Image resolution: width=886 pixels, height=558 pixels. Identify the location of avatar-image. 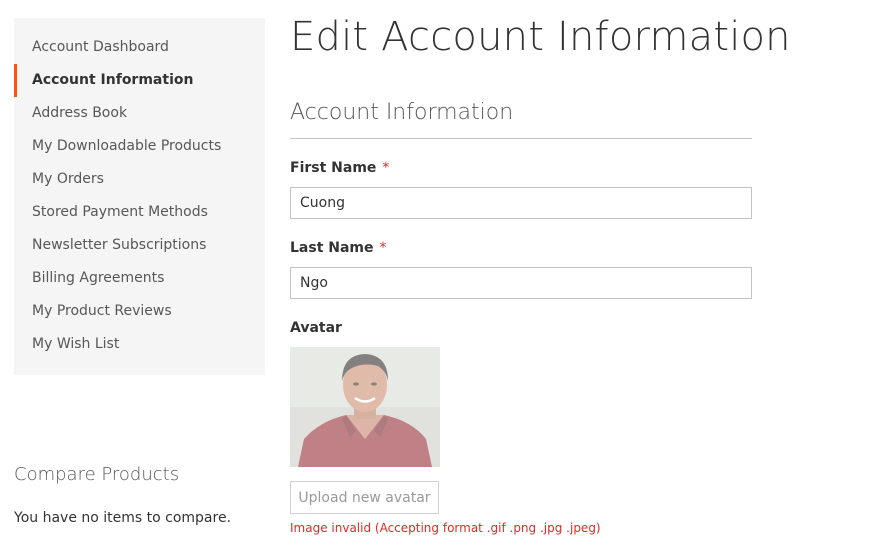
(365, 407).